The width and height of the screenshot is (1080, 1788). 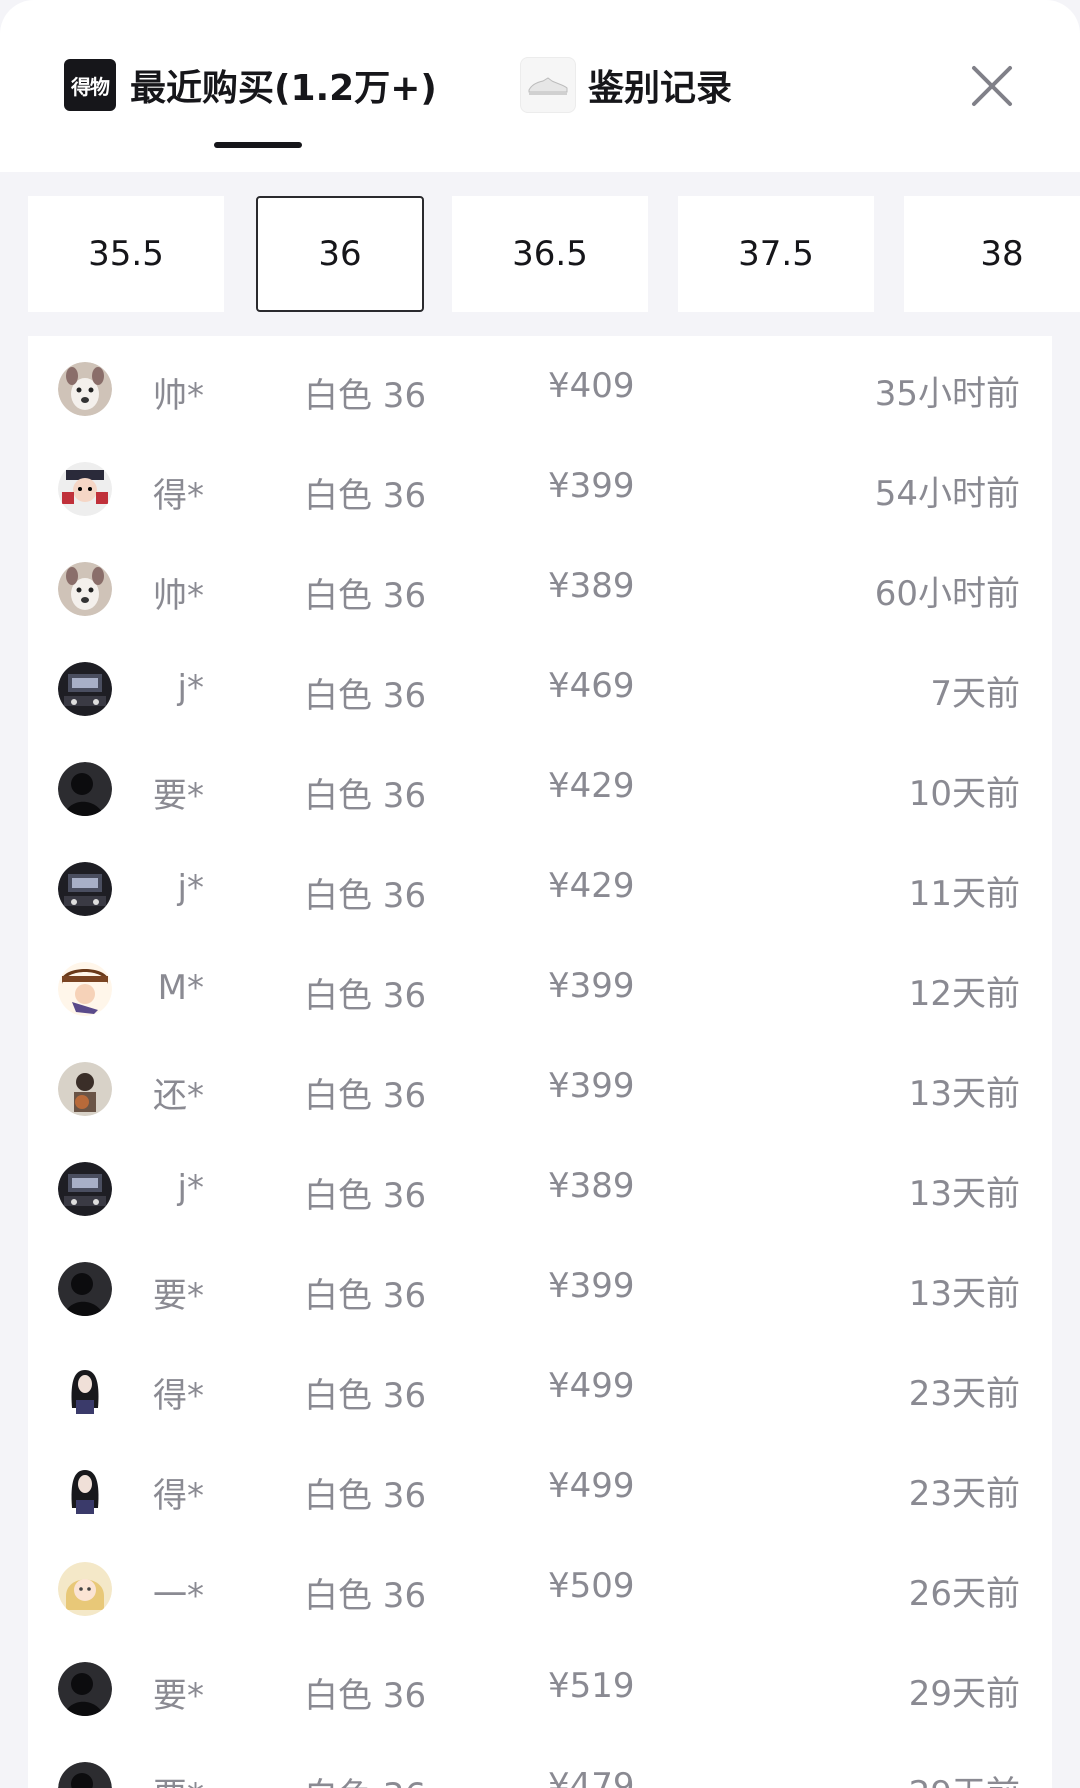 What do you see at coordinates (540, 1090) in the screenshot?
I see `purchase-row: 还* 白色 36 ¥399 13天前` at bounding box center [540, 1090].